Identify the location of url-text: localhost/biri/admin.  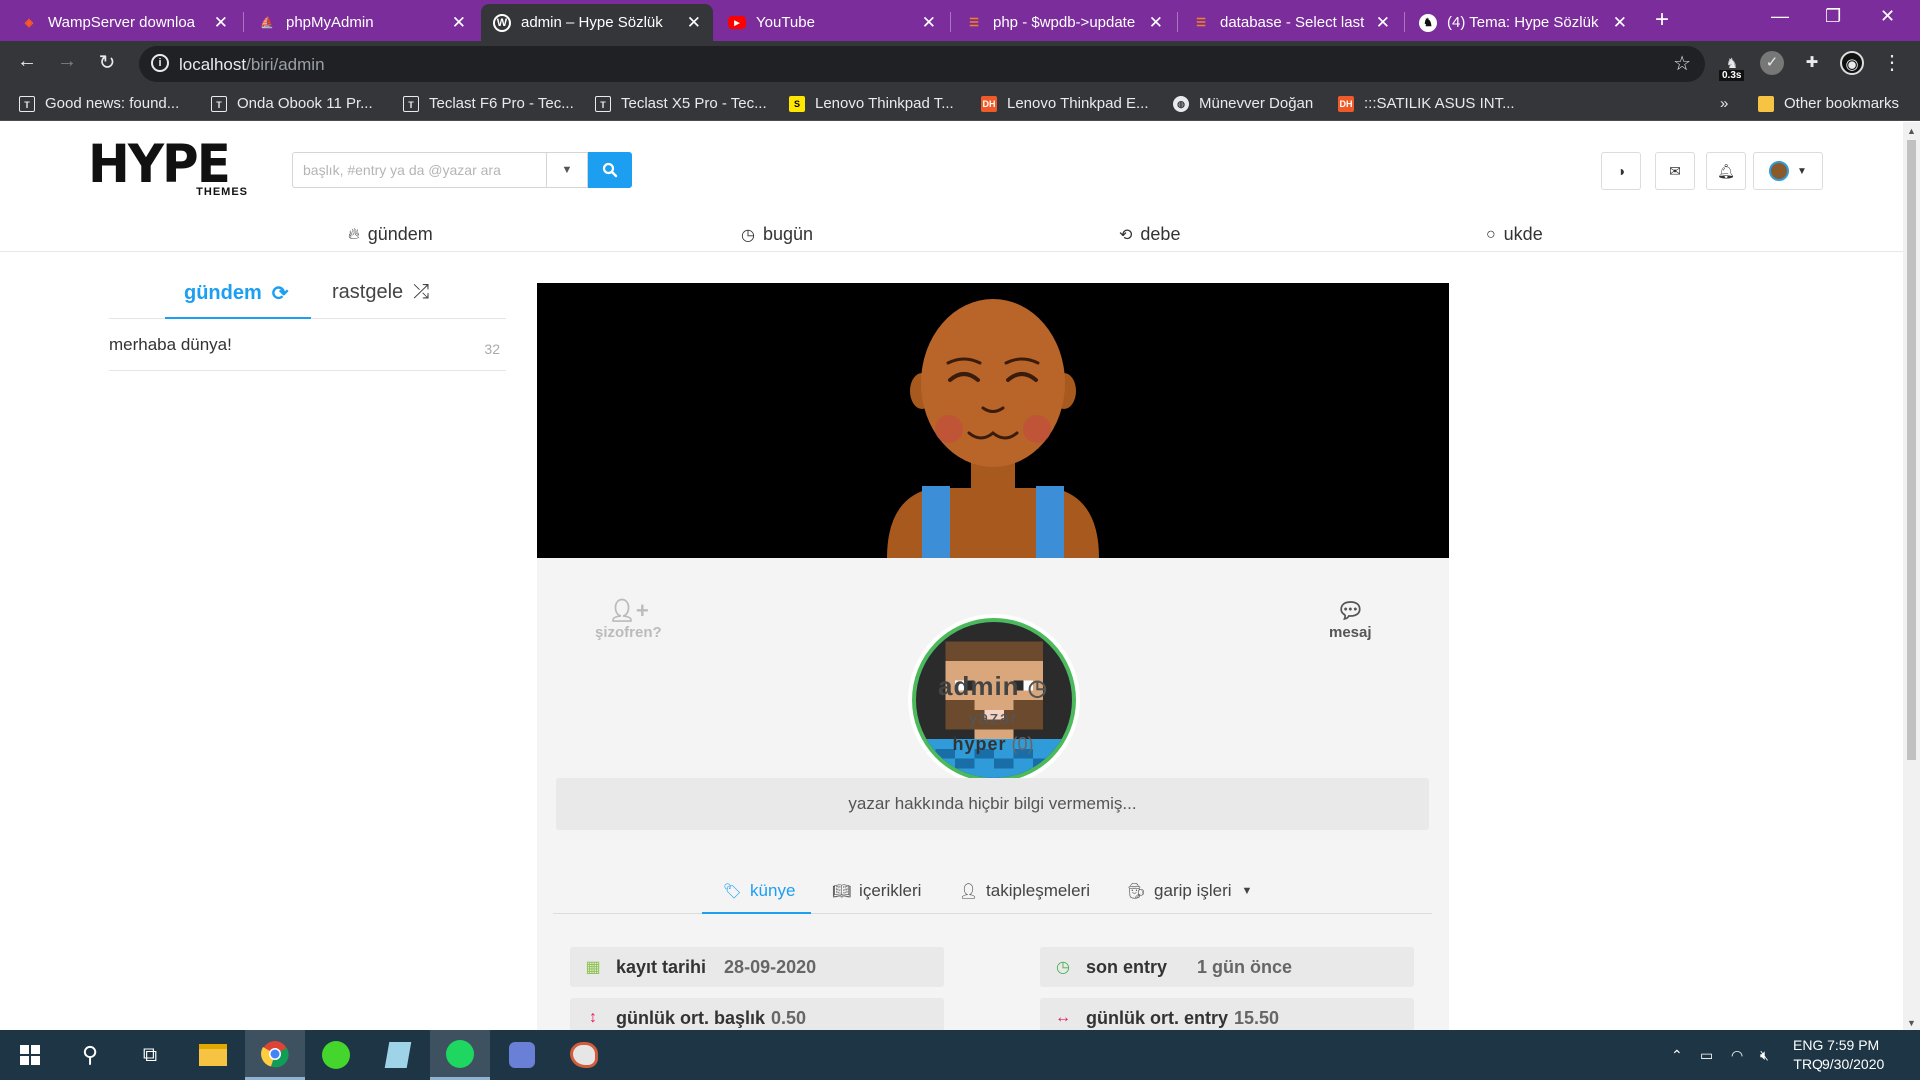
(252, 65).